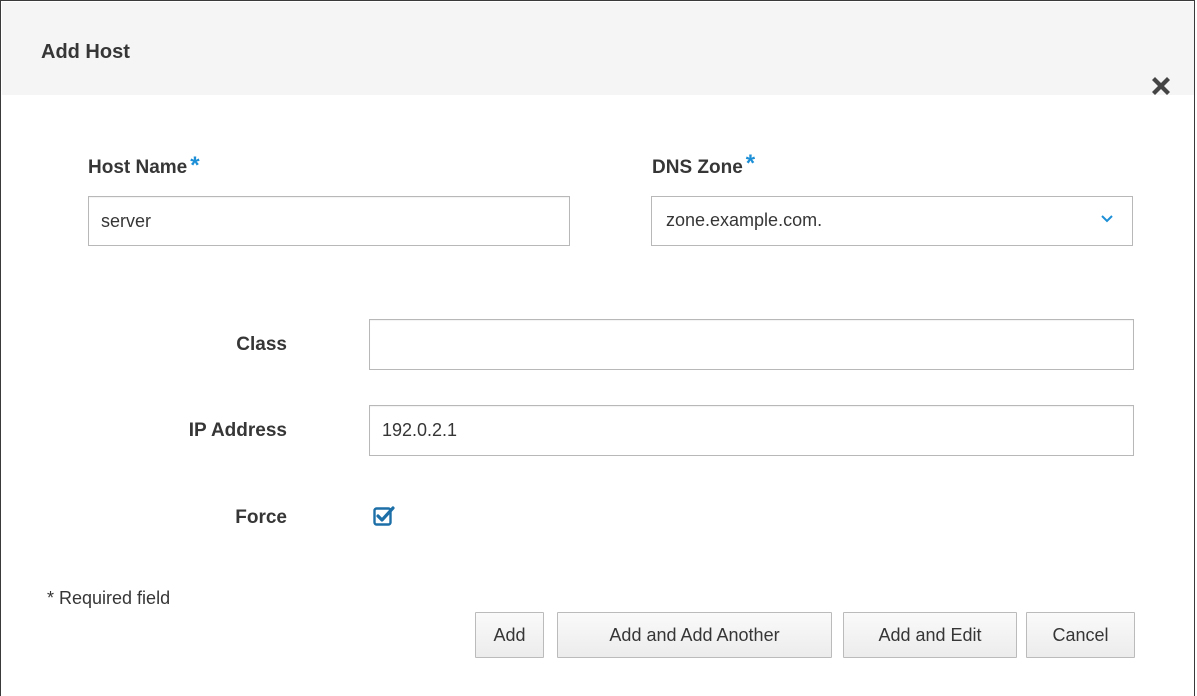 This screenshot has height=696, width=1197. I want to click on ip-address-input, so click(751, 430).